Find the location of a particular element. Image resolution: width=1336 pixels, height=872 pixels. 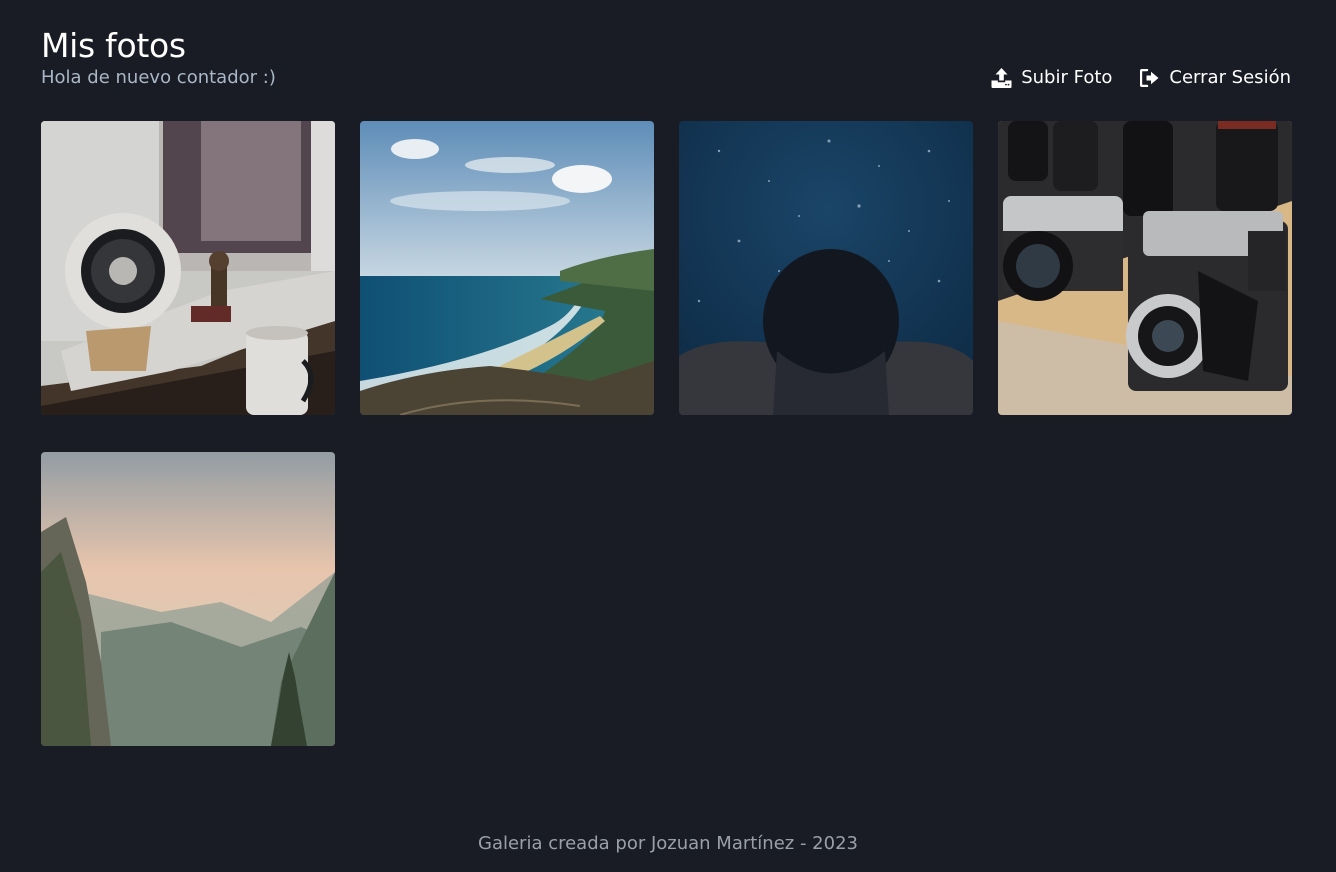

greeting-subtitle: Hola de nuevo contador :) is located at coordinates (158, 77).